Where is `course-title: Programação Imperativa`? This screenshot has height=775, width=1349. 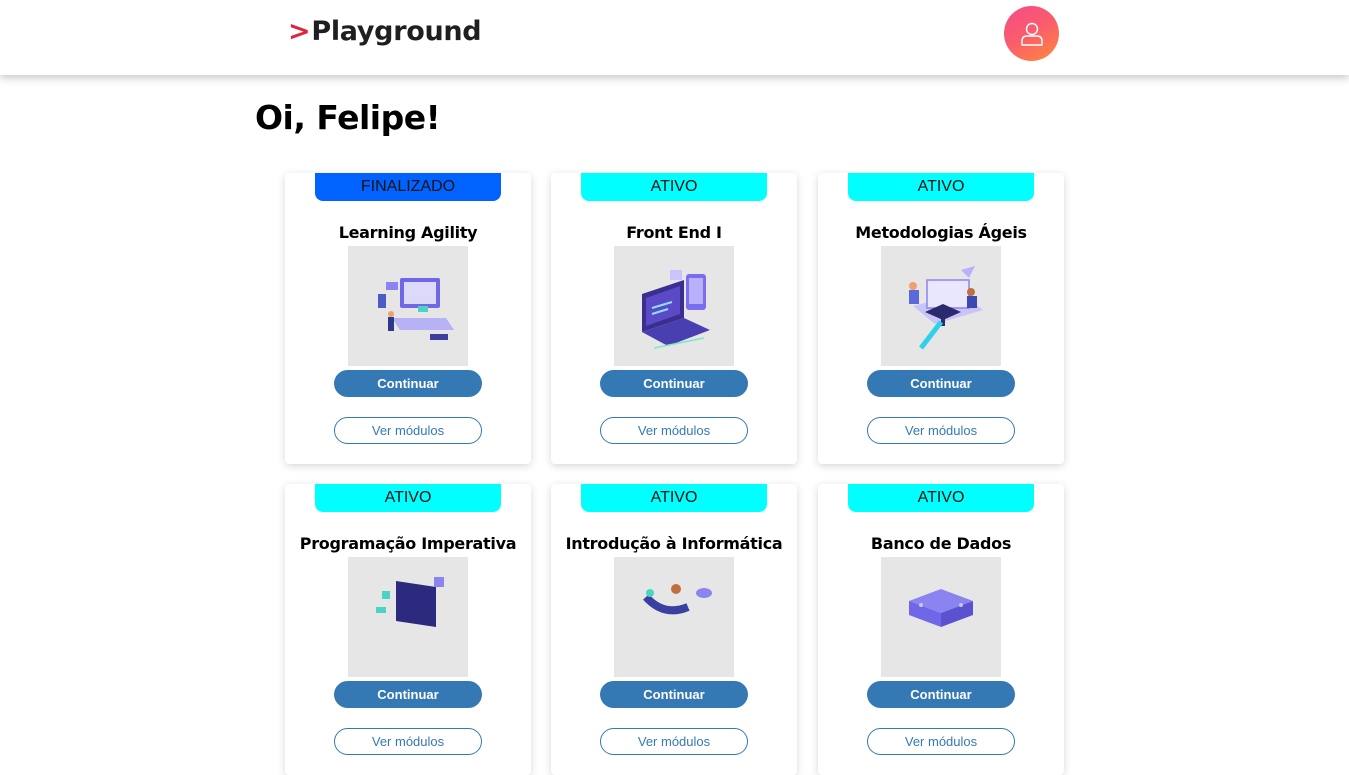
course-title: Programação Imperativa is located at coordinates (408, 543).